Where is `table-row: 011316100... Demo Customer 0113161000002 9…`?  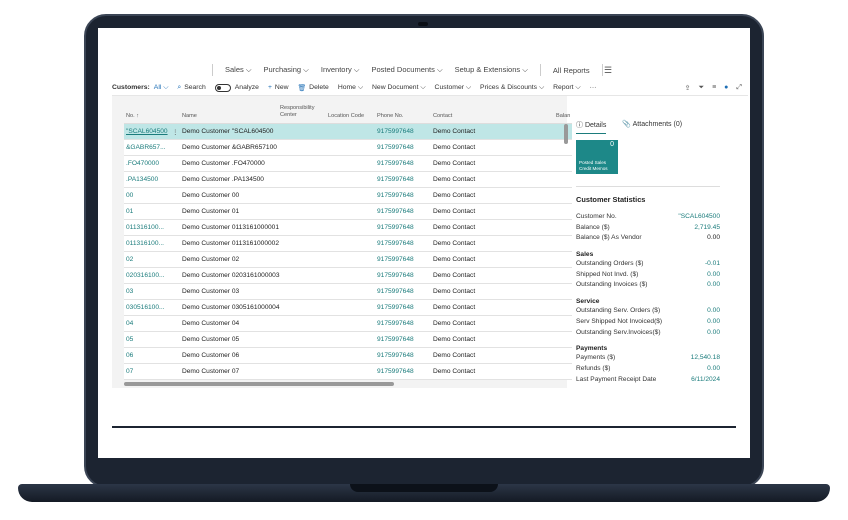
table-row: 011316100... Demo Customer 0113161000002 9… is located at coordinates (348, 244).